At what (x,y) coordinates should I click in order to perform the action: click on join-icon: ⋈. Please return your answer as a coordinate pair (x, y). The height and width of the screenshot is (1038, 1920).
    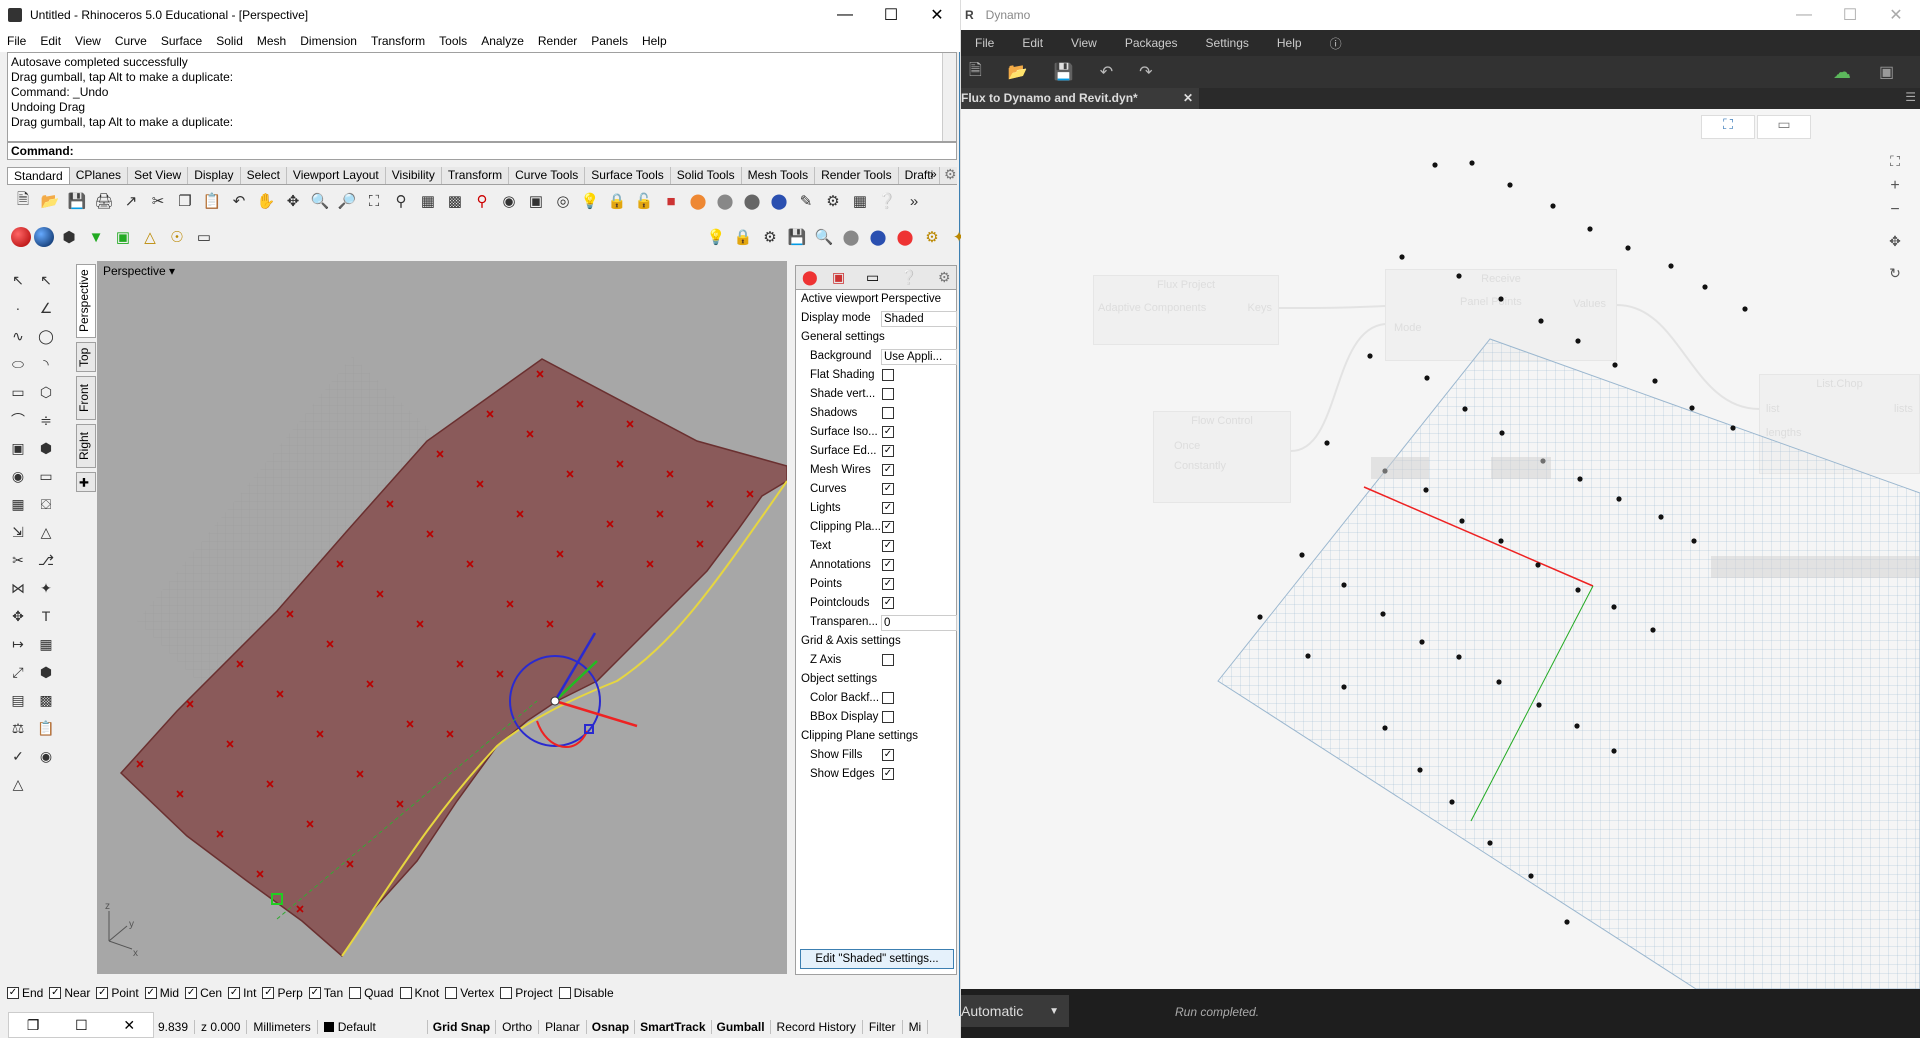
    Looking at the image, I should click on (18, 588).